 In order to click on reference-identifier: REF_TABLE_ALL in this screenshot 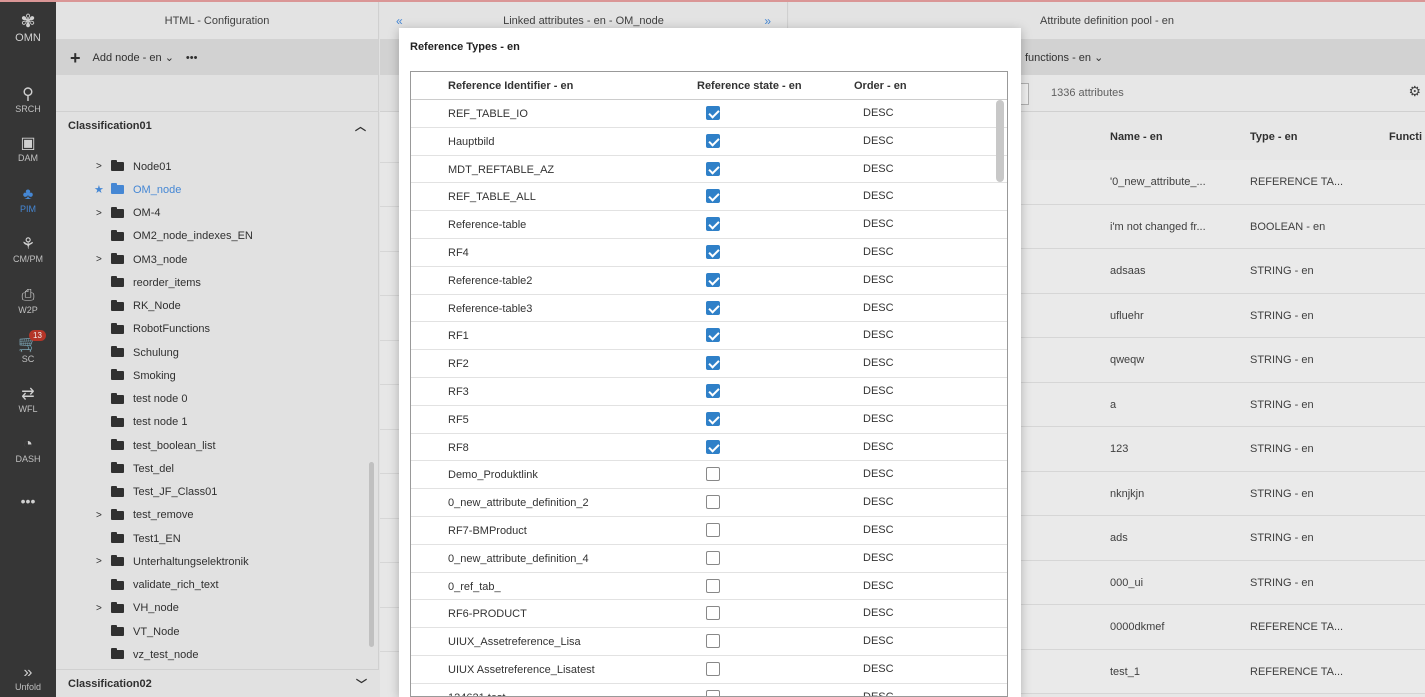, I will do `click(492, 197)`.